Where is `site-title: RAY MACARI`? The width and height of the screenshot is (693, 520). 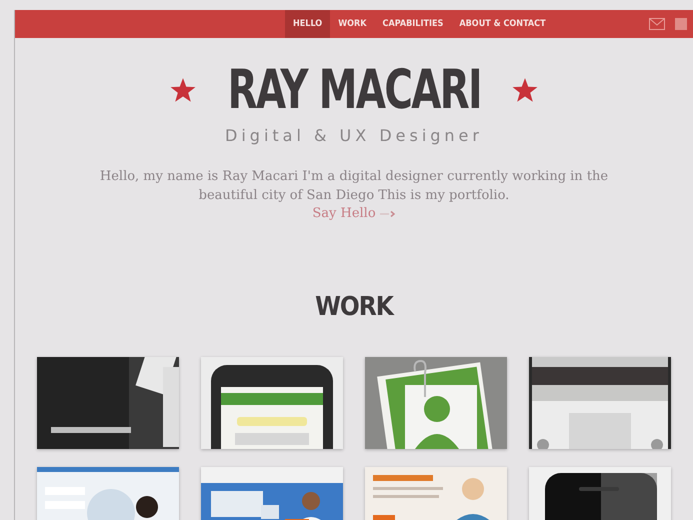 site-title: RAY MACARI is located at coordinates (354, 90).